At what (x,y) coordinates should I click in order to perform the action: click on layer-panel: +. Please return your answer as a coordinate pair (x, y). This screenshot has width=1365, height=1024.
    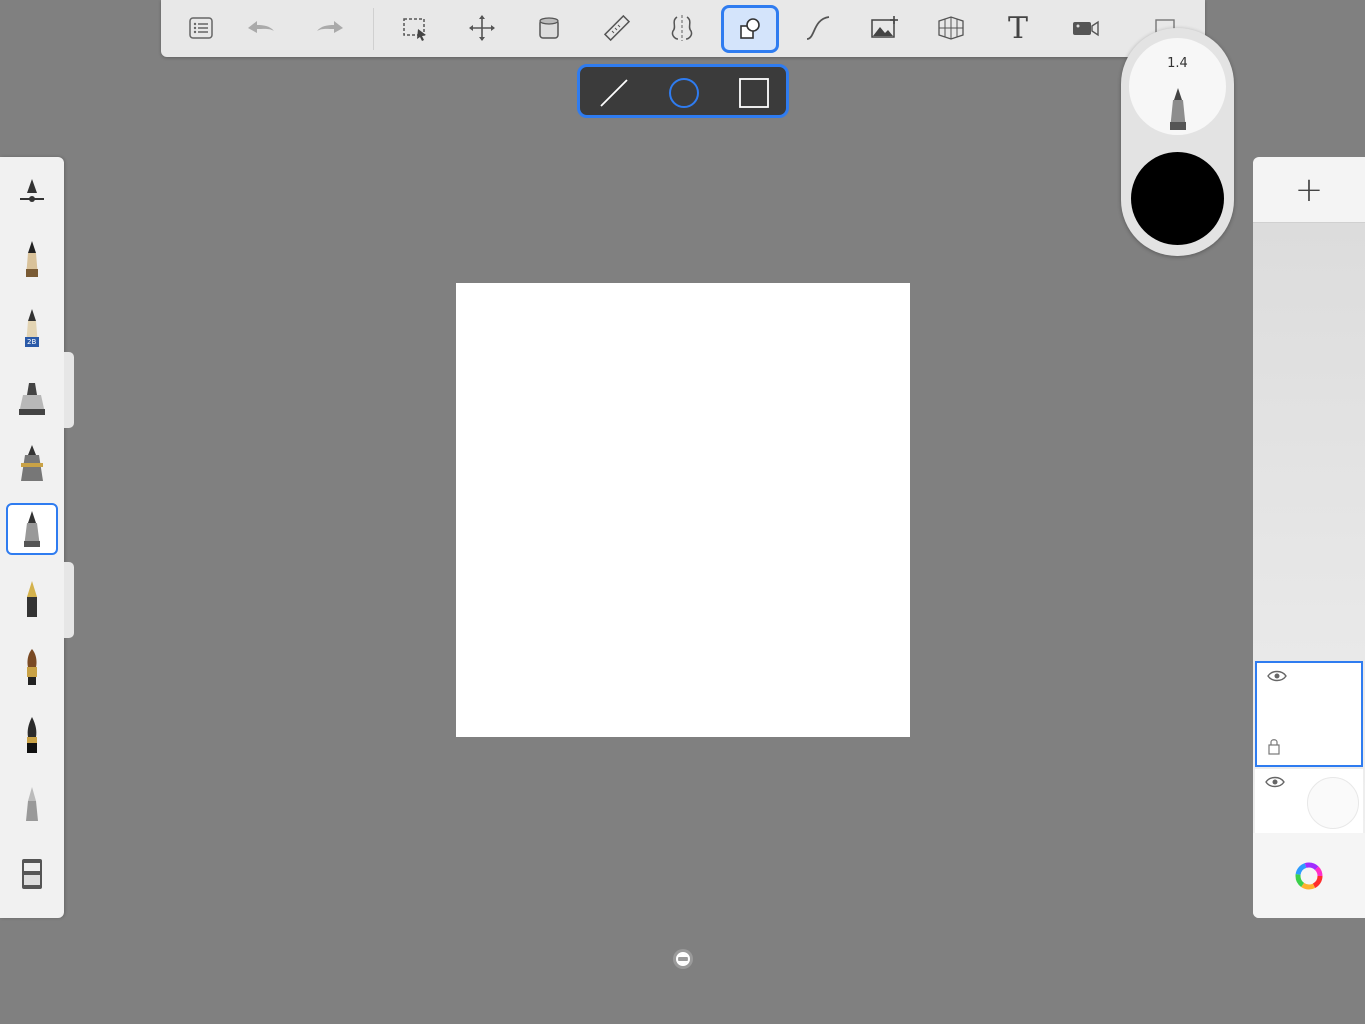
    Looking at the image, I should click on (1309, 537).